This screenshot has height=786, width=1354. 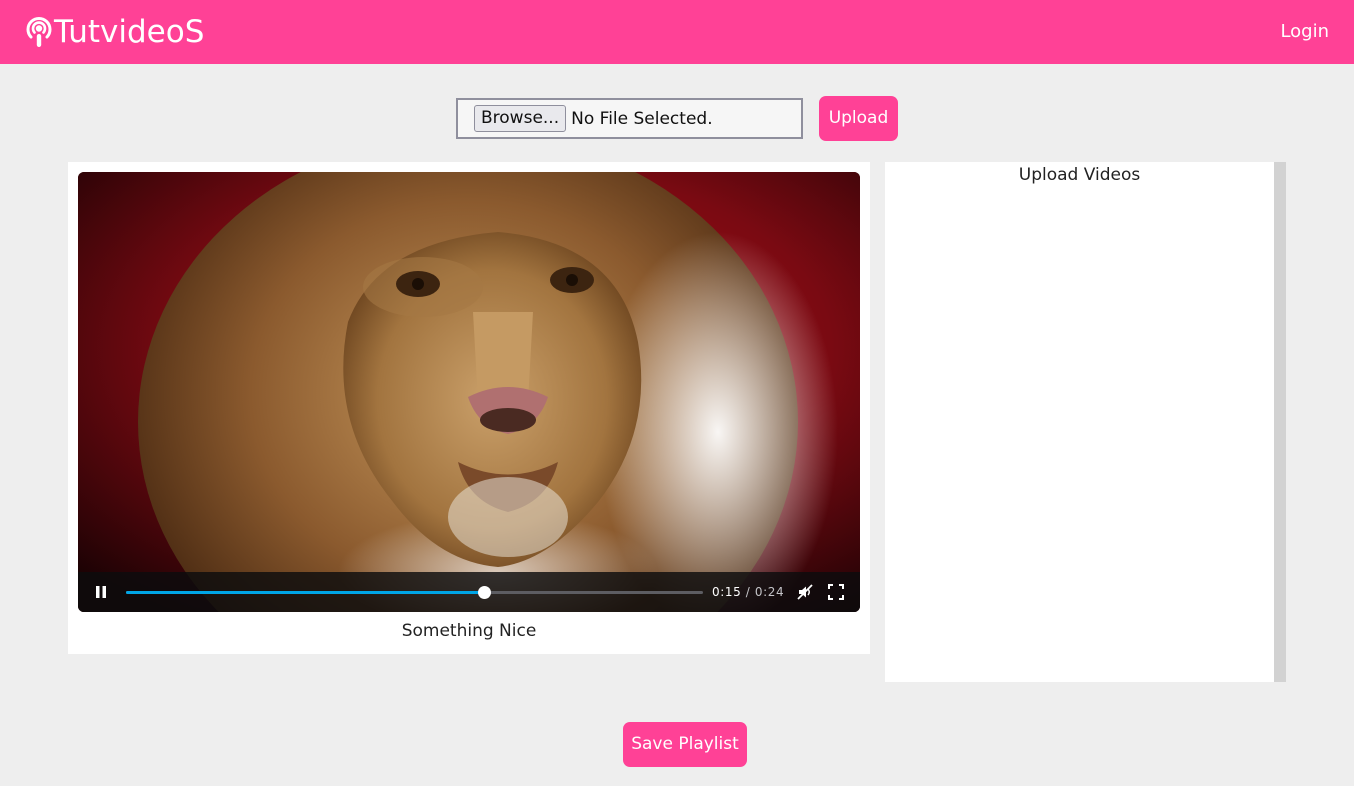 I want to click on fullscreen-icon, so click(x=836, y=592).